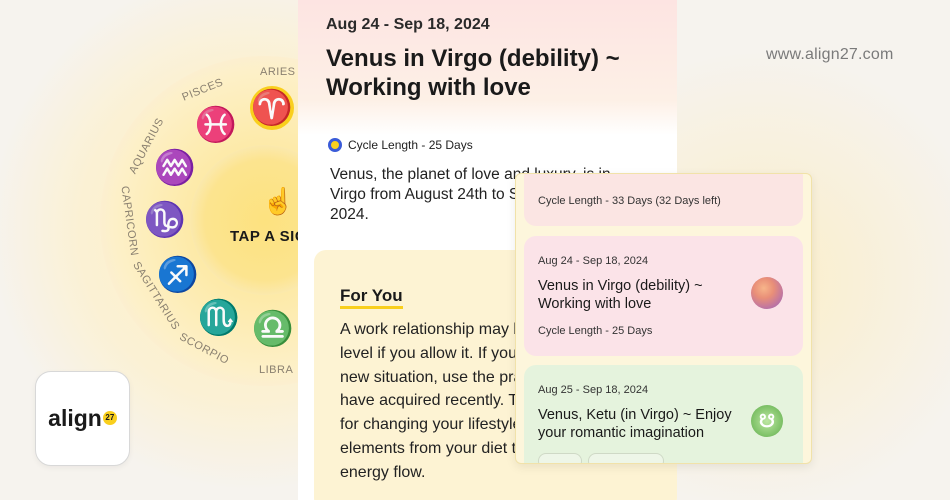  Describe the element at coordinates (273, 329) in the screenshot. I see `libra-sign-icon: ♎` at that location.